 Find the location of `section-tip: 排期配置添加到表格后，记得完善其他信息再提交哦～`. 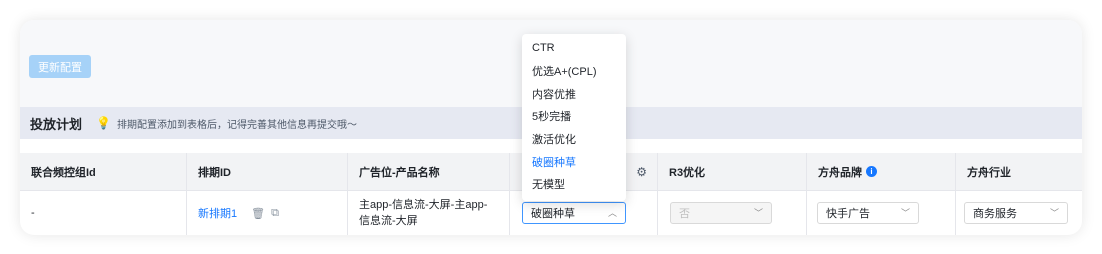

section-tip: 排期配置添加到表格后，记得完善其他信息再提交哦～ is located at coordinates (236, 125).